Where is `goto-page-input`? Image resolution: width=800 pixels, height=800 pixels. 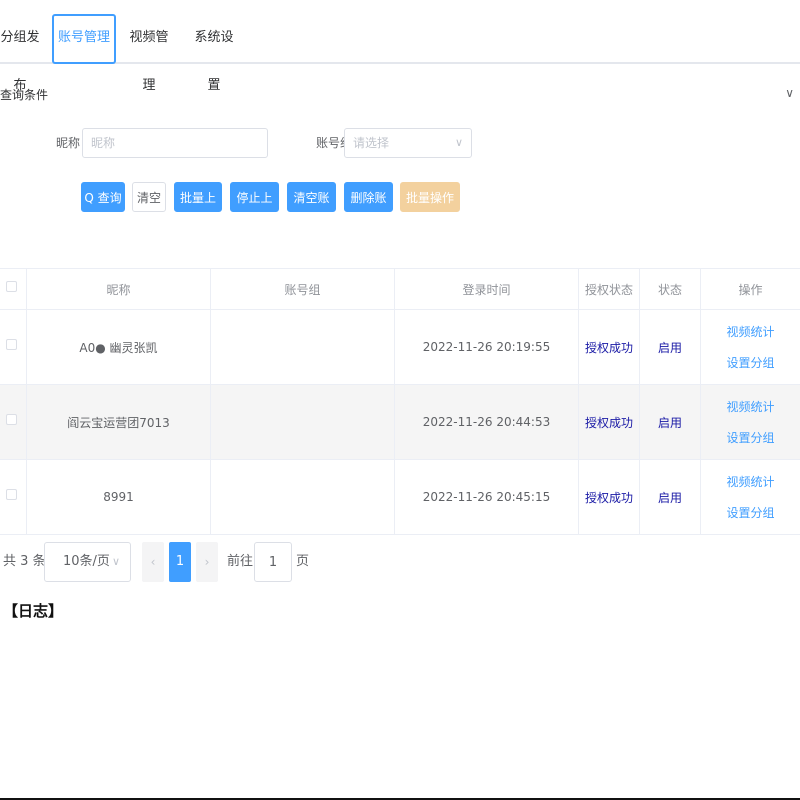
goto-page-input is located at coordinates (273, 562).